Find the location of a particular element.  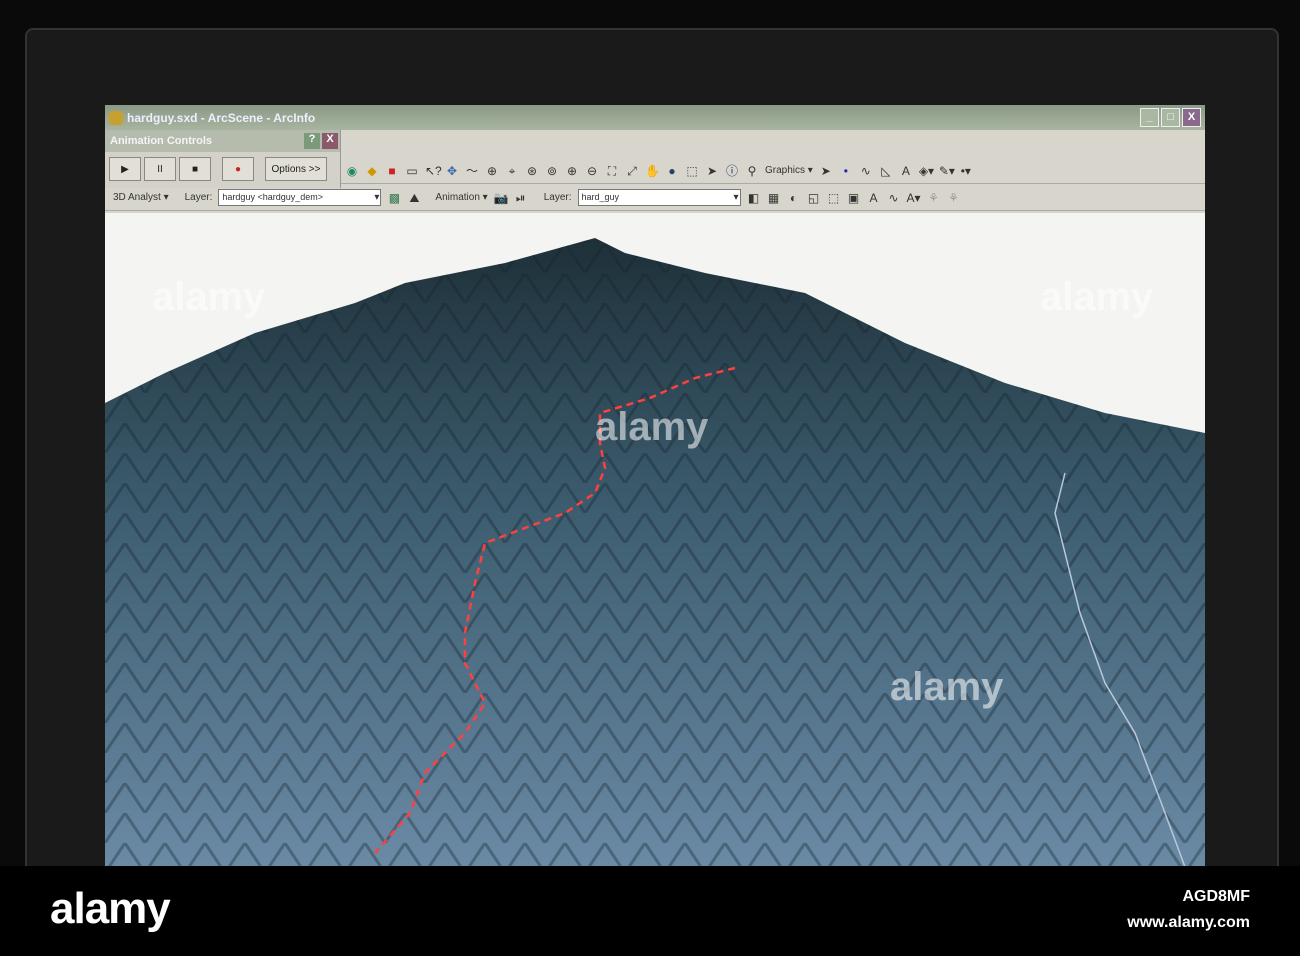

select-features-icon: ⬚ is located at coordinates (692, 171).